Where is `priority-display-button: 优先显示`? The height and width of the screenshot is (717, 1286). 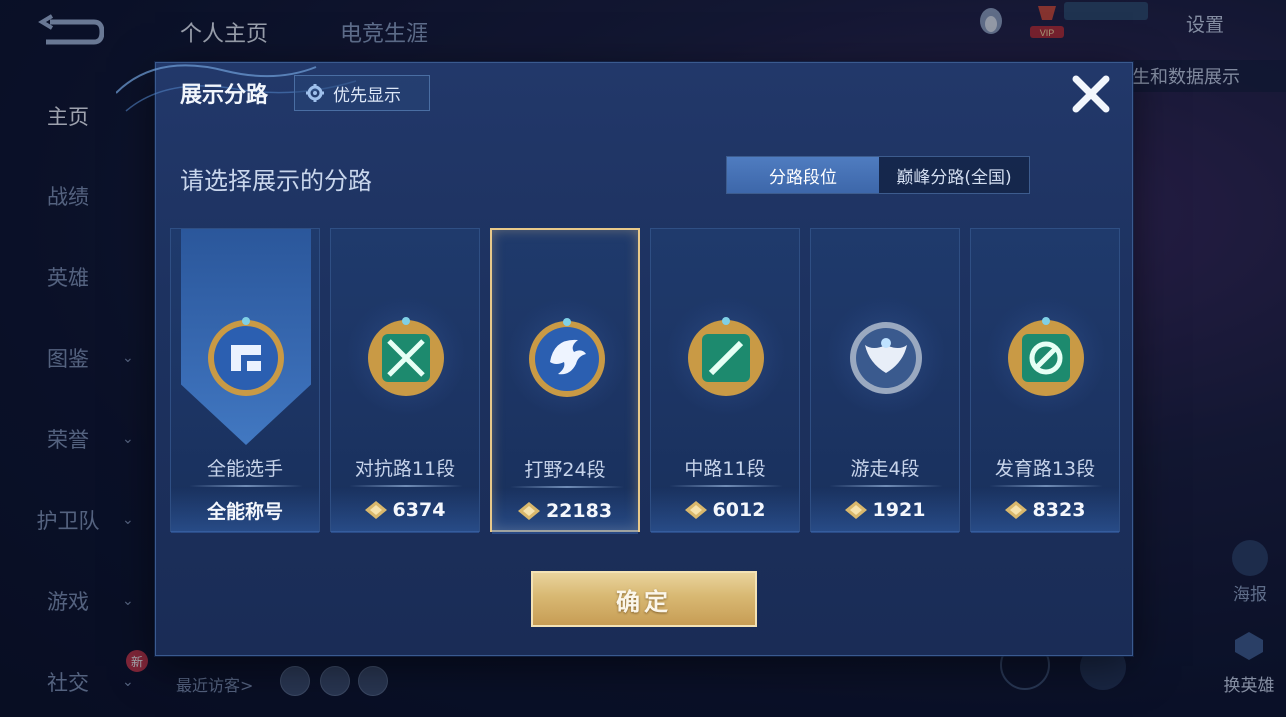
priority-display-button: 优先显示 is located at coordinates (362, 93).